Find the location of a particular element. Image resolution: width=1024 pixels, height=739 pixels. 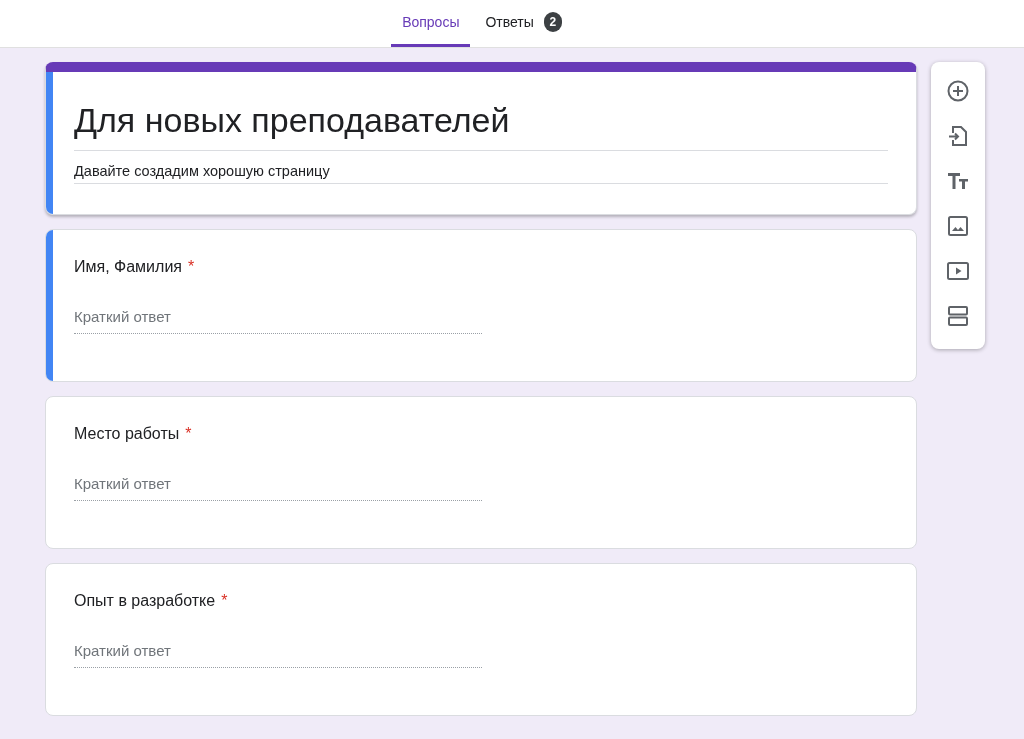

form-description: Давайте создадим хорошую страницу is located at coordinates (481, 173).